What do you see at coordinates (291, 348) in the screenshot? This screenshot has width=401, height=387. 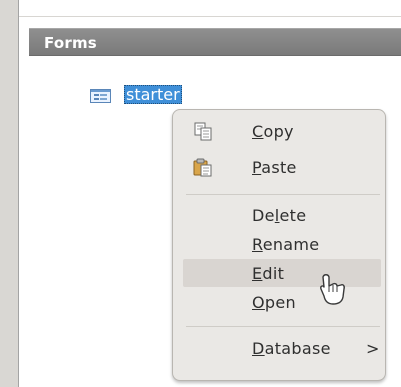 I see `menu-item-database-label: Database` at bounding box center [291, 348].